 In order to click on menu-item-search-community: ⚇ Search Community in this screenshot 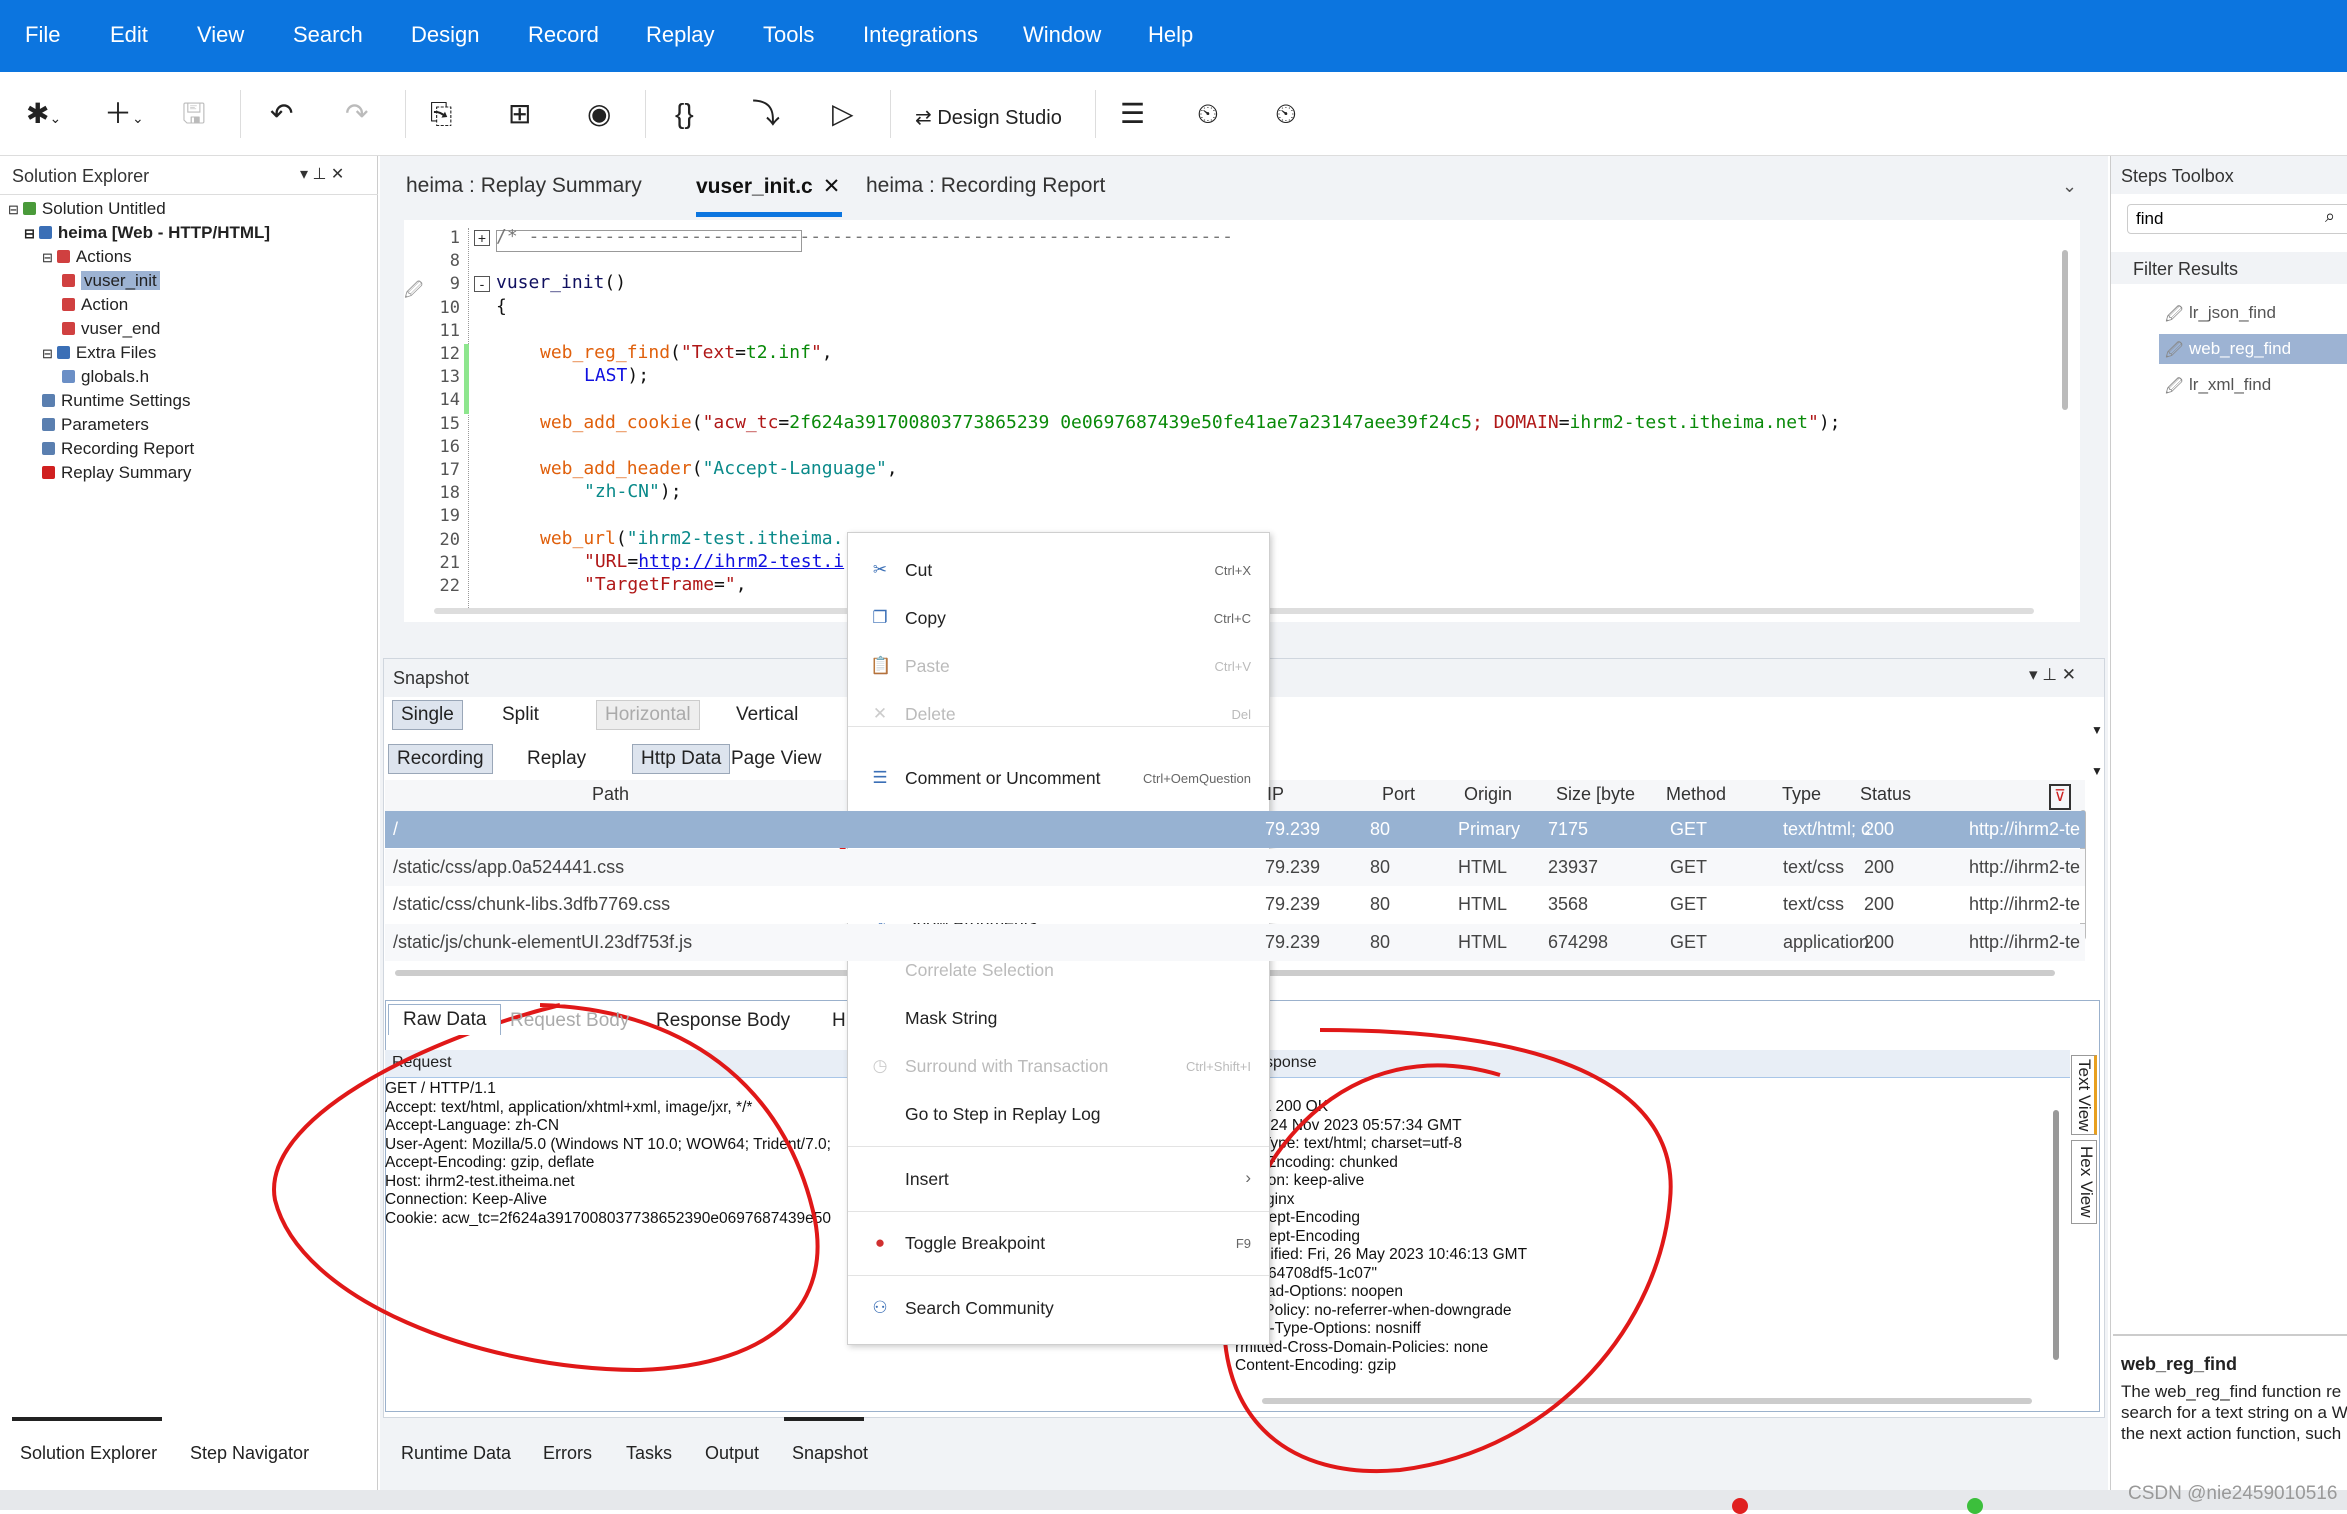, I will do `click(1058, 1308)`.